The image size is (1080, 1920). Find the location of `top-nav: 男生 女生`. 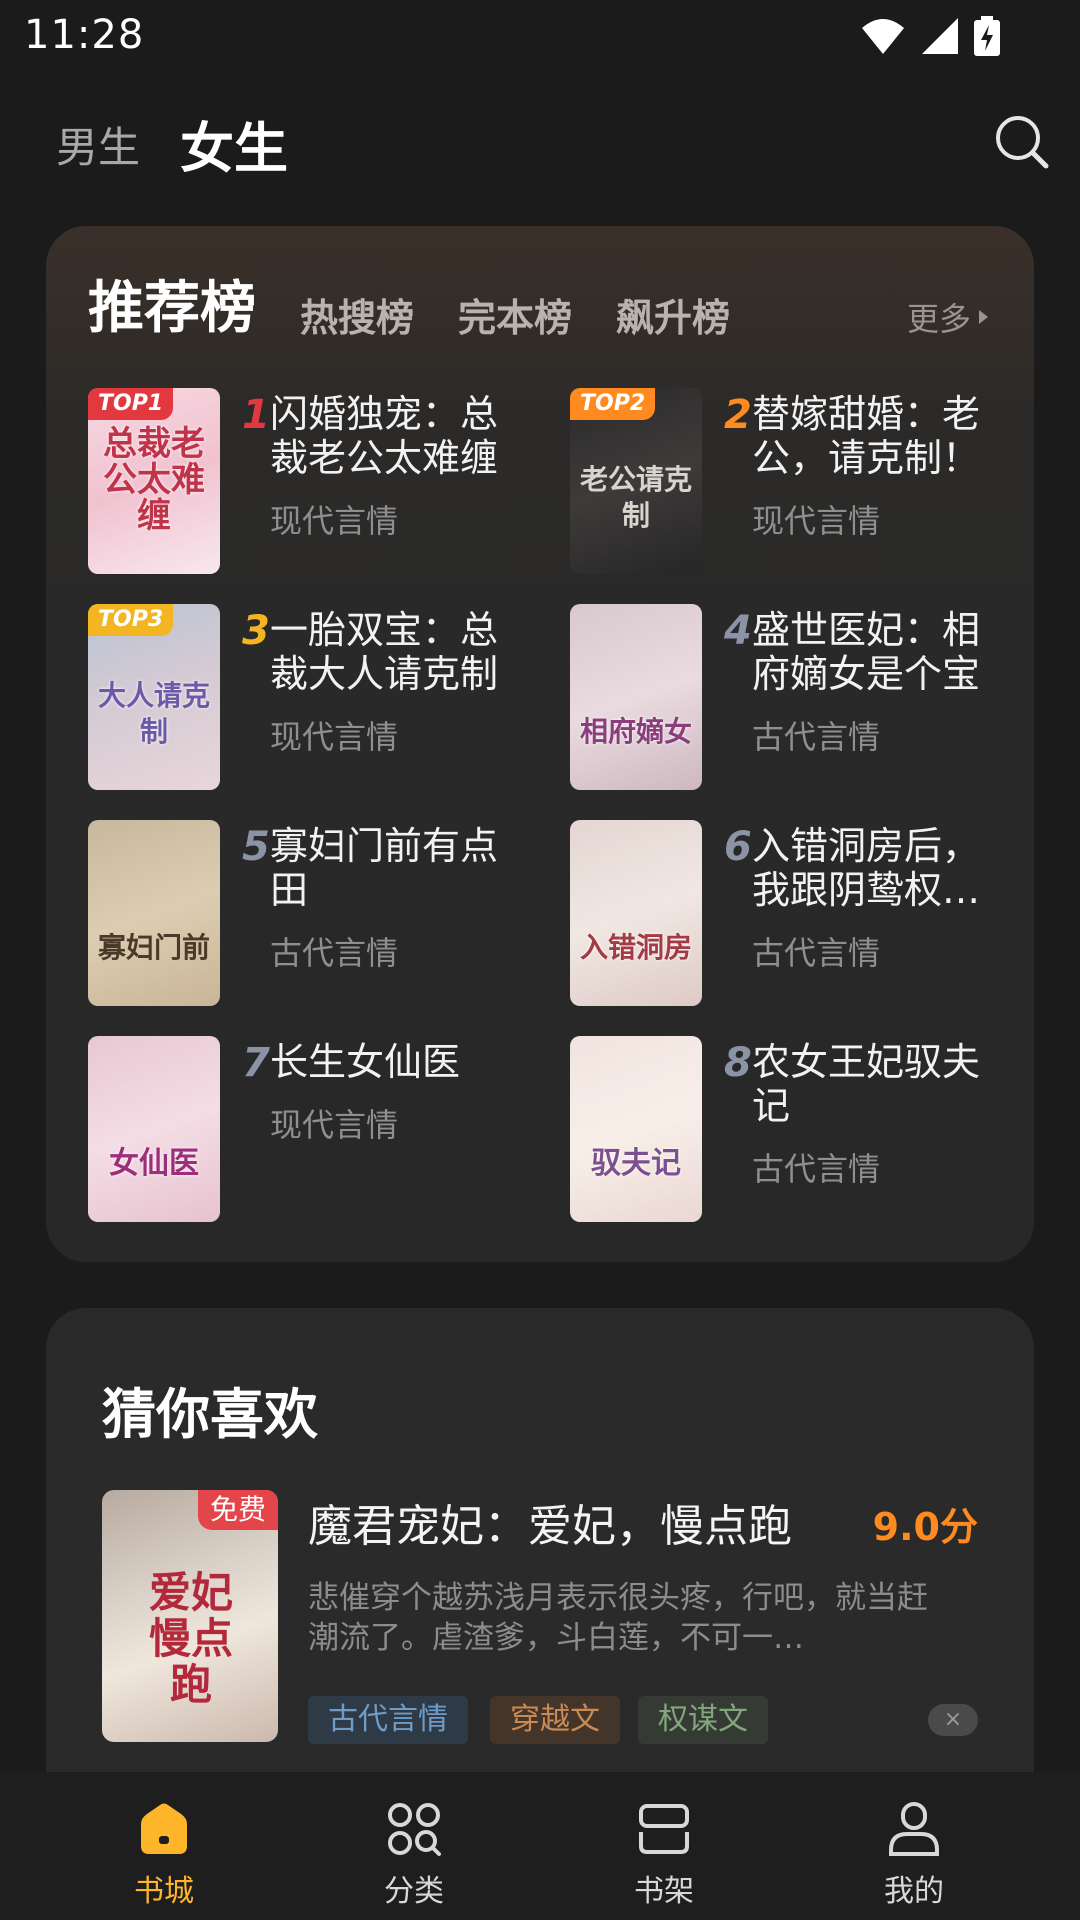

top-nav: 男生 女生 is located at coordinates (540, 140).